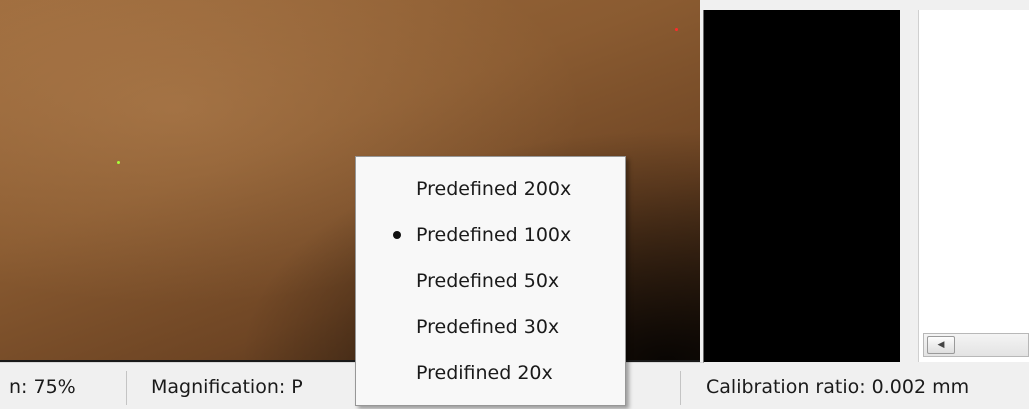 This screenshot has height=409, width=1029. I want to click on menu-item-label: Predefined 30x, so click(488, 327).